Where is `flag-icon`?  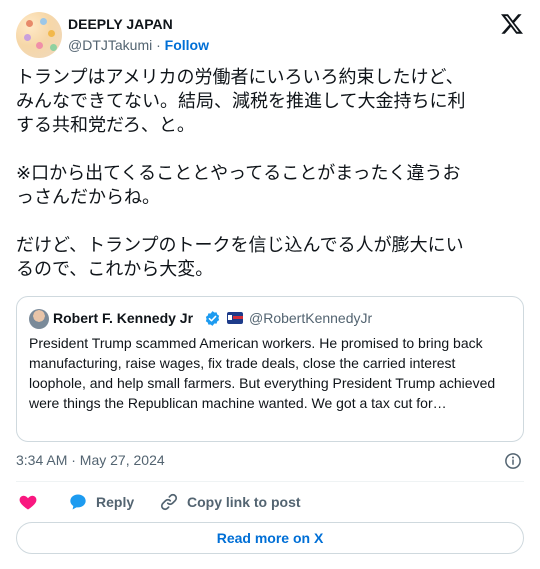
flag-icon is located at coordinates (235, 318).